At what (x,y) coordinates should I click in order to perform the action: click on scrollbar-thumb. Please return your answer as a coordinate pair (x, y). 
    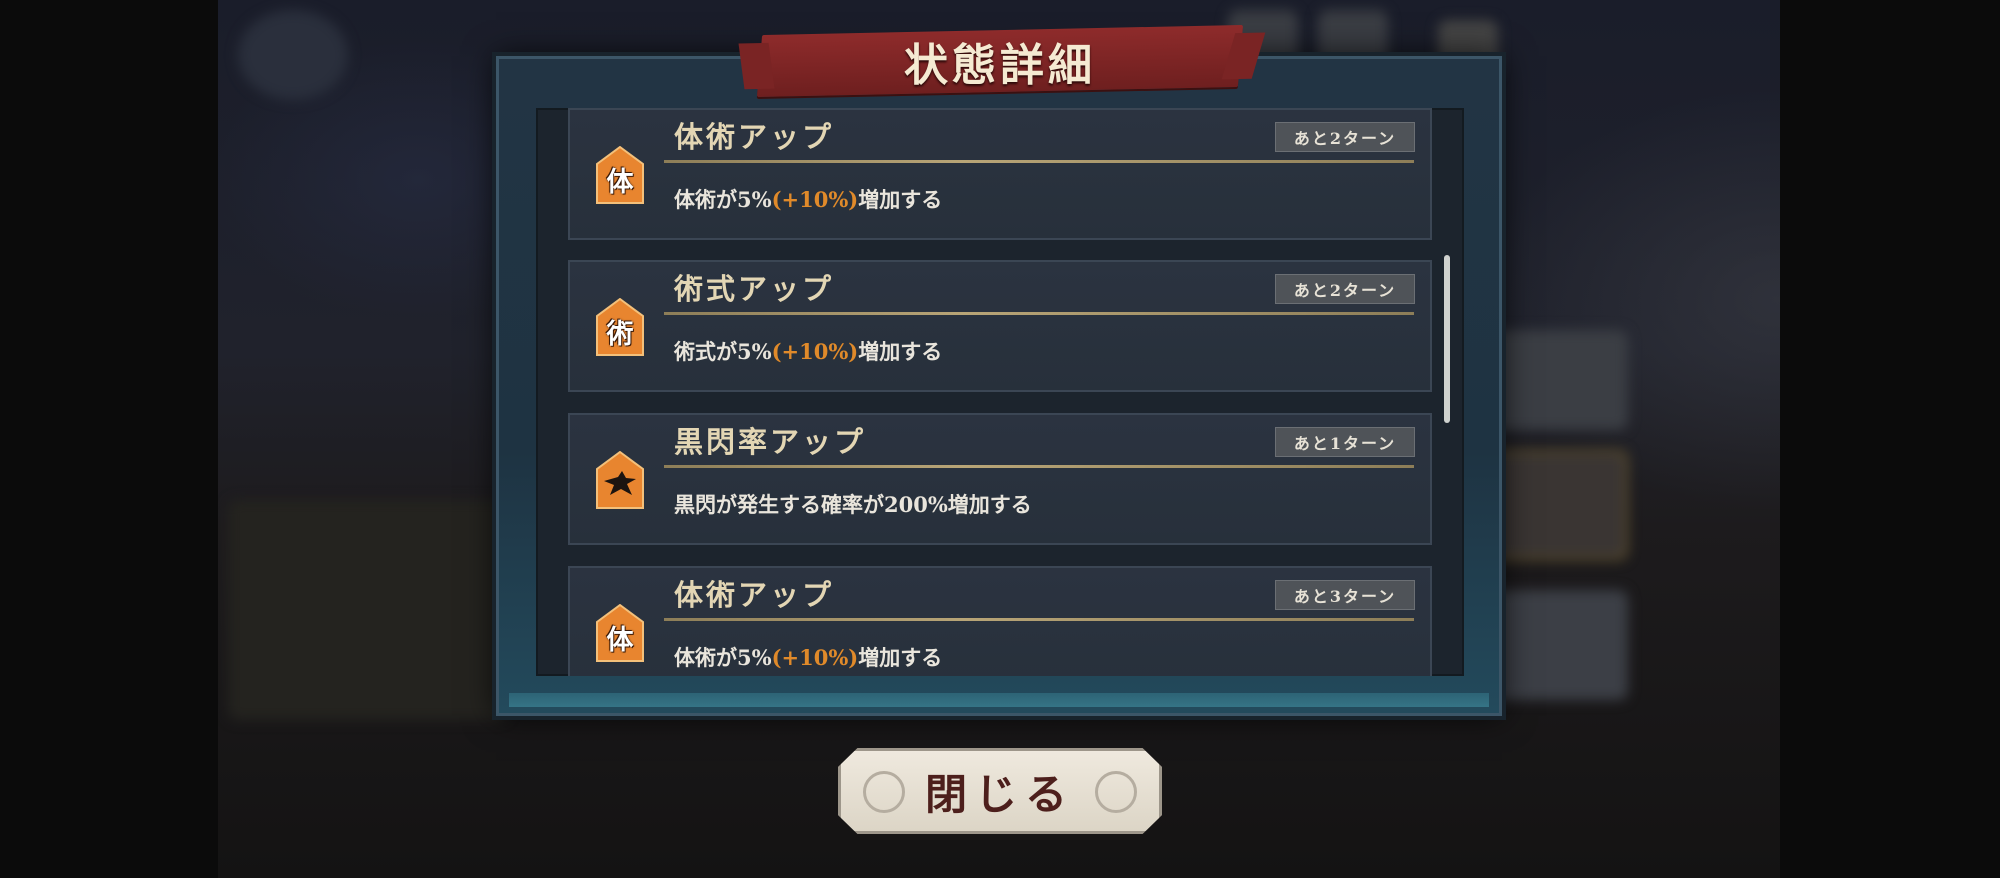
    Looking at the image, I should click on (1447, 339).